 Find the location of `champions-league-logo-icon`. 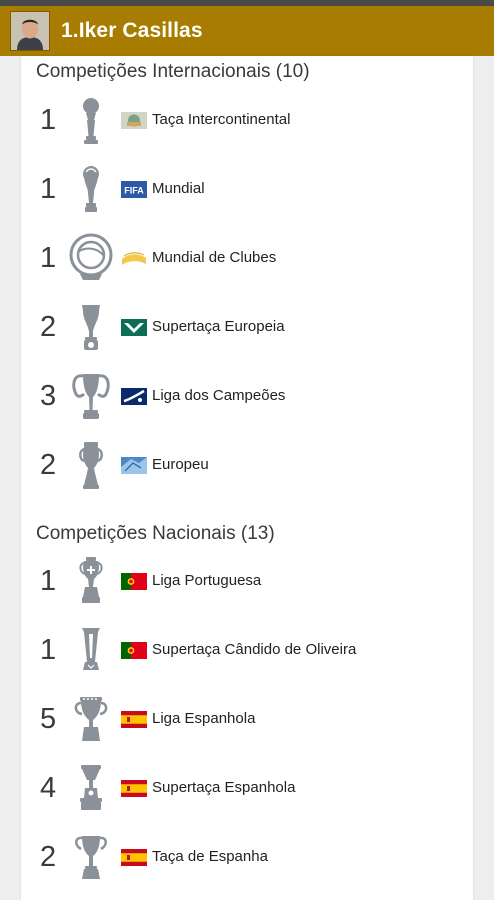

champions-league-logo-icon is located at coordinates (134, 396).